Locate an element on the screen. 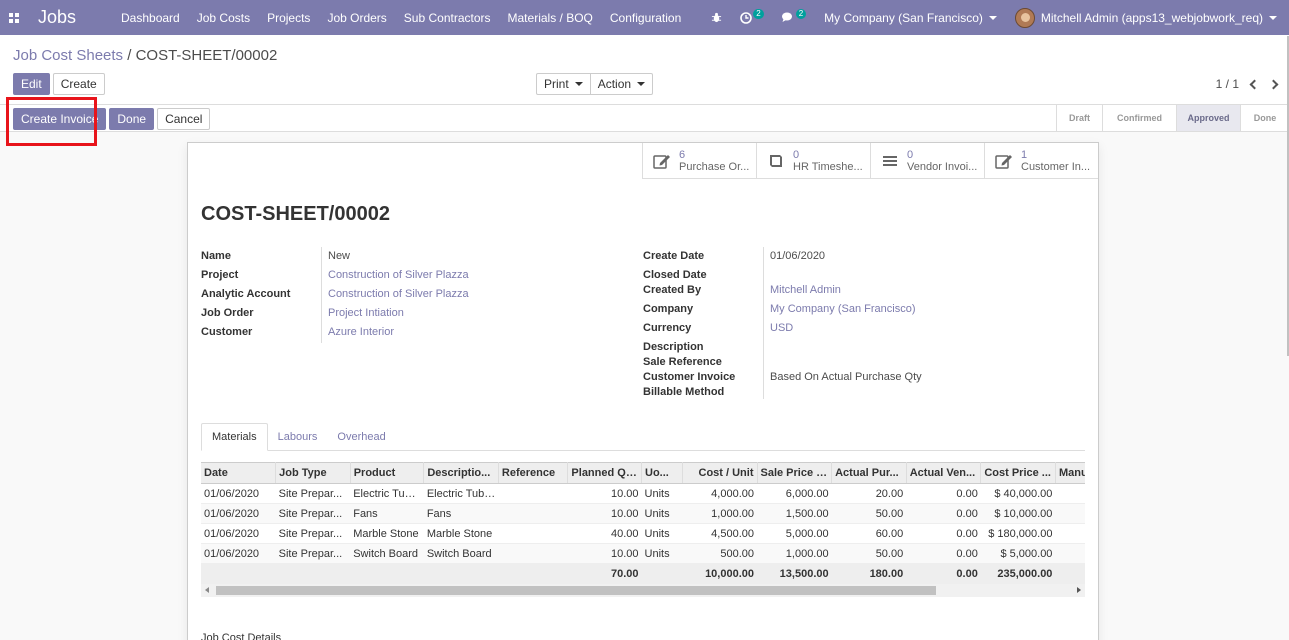  activity-button: 2 is located at coordinates (752, 16).